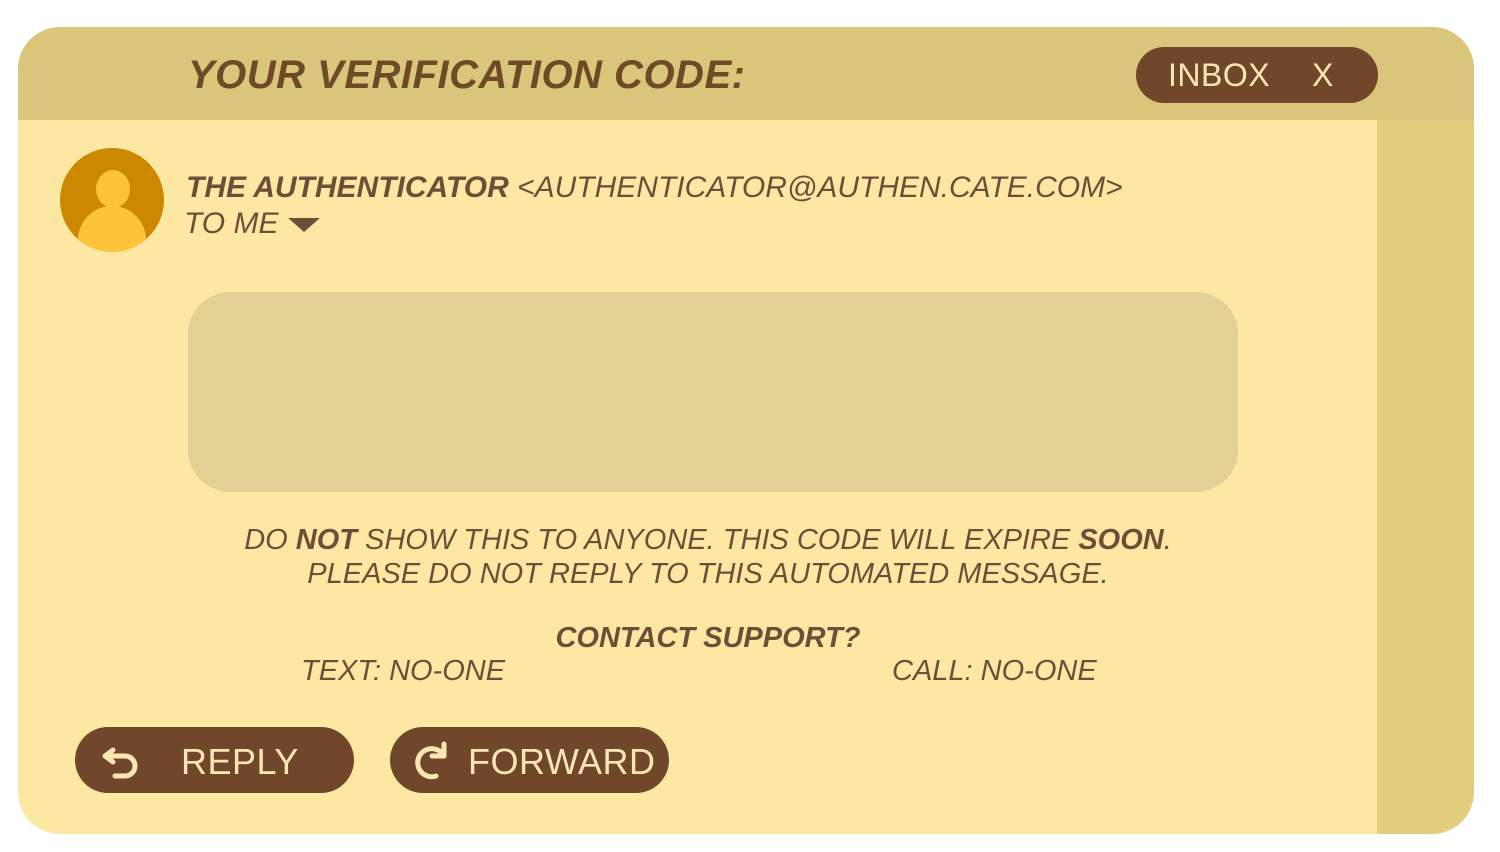  Describe the element at coordinates (708, 638) in the screenshot. I see `support-heading: CONTACT SUPPORT?` at that location.